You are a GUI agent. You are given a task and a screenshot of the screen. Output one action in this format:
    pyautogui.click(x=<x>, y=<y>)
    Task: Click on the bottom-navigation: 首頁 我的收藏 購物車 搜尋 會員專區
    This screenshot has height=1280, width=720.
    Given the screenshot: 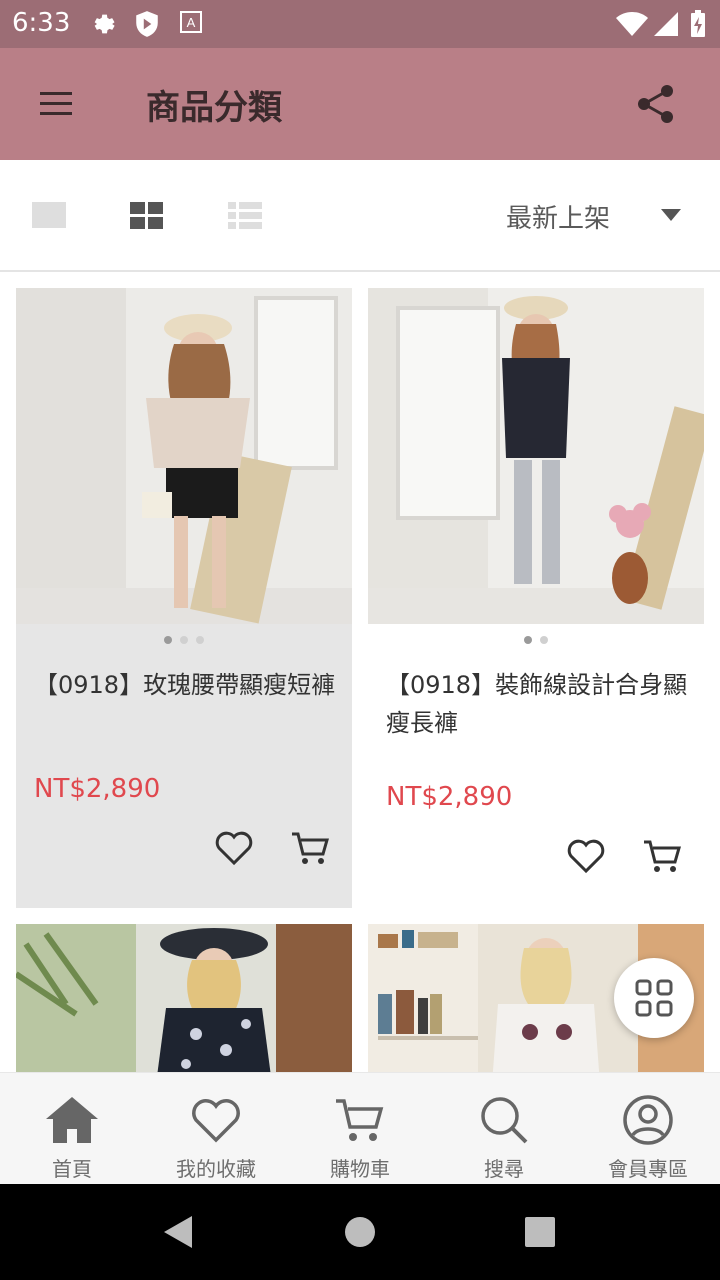 What is the action you would take?
    pyautogui.click(x=360, y=1128)
    